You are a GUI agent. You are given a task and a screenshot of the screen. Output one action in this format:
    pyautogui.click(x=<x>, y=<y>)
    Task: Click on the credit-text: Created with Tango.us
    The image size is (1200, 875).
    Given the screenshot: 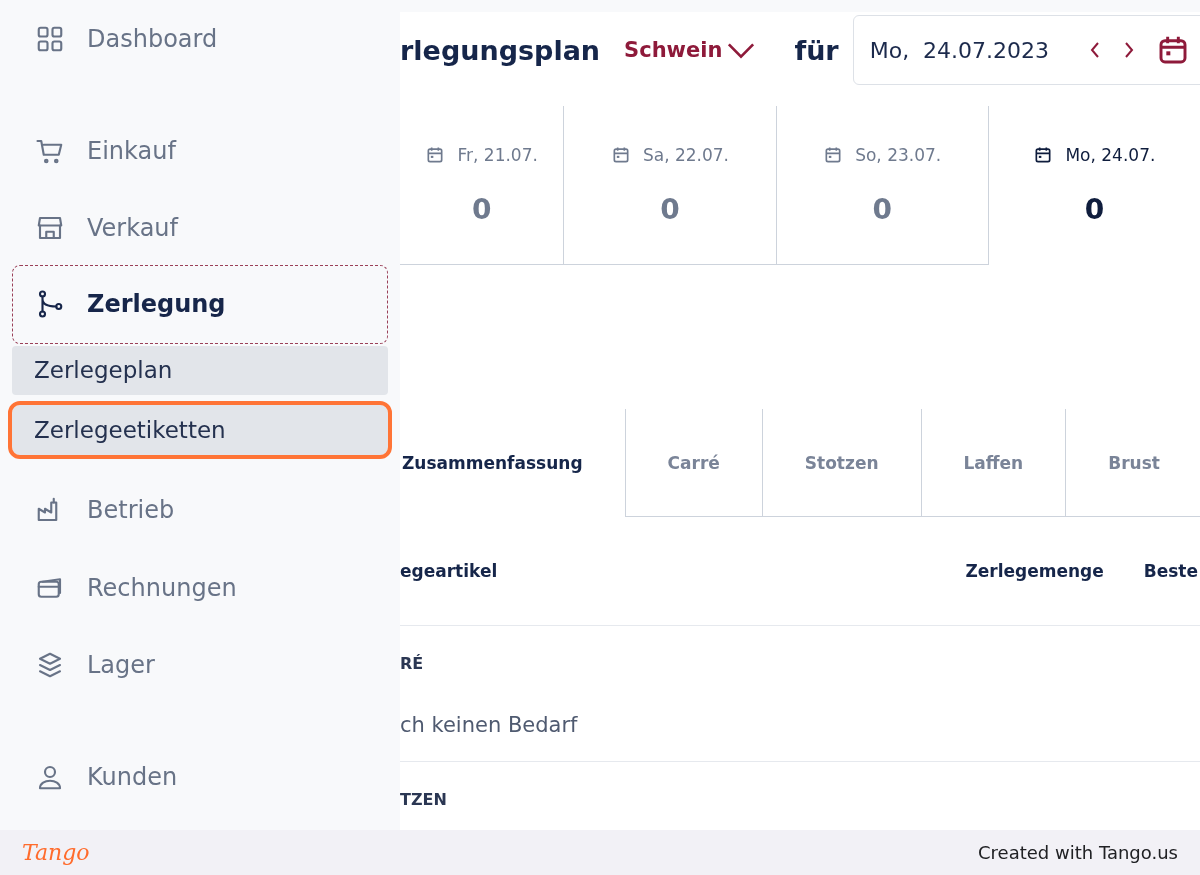 What is the action you would take?
    pyautogui.click(x=1078, y=852)
    